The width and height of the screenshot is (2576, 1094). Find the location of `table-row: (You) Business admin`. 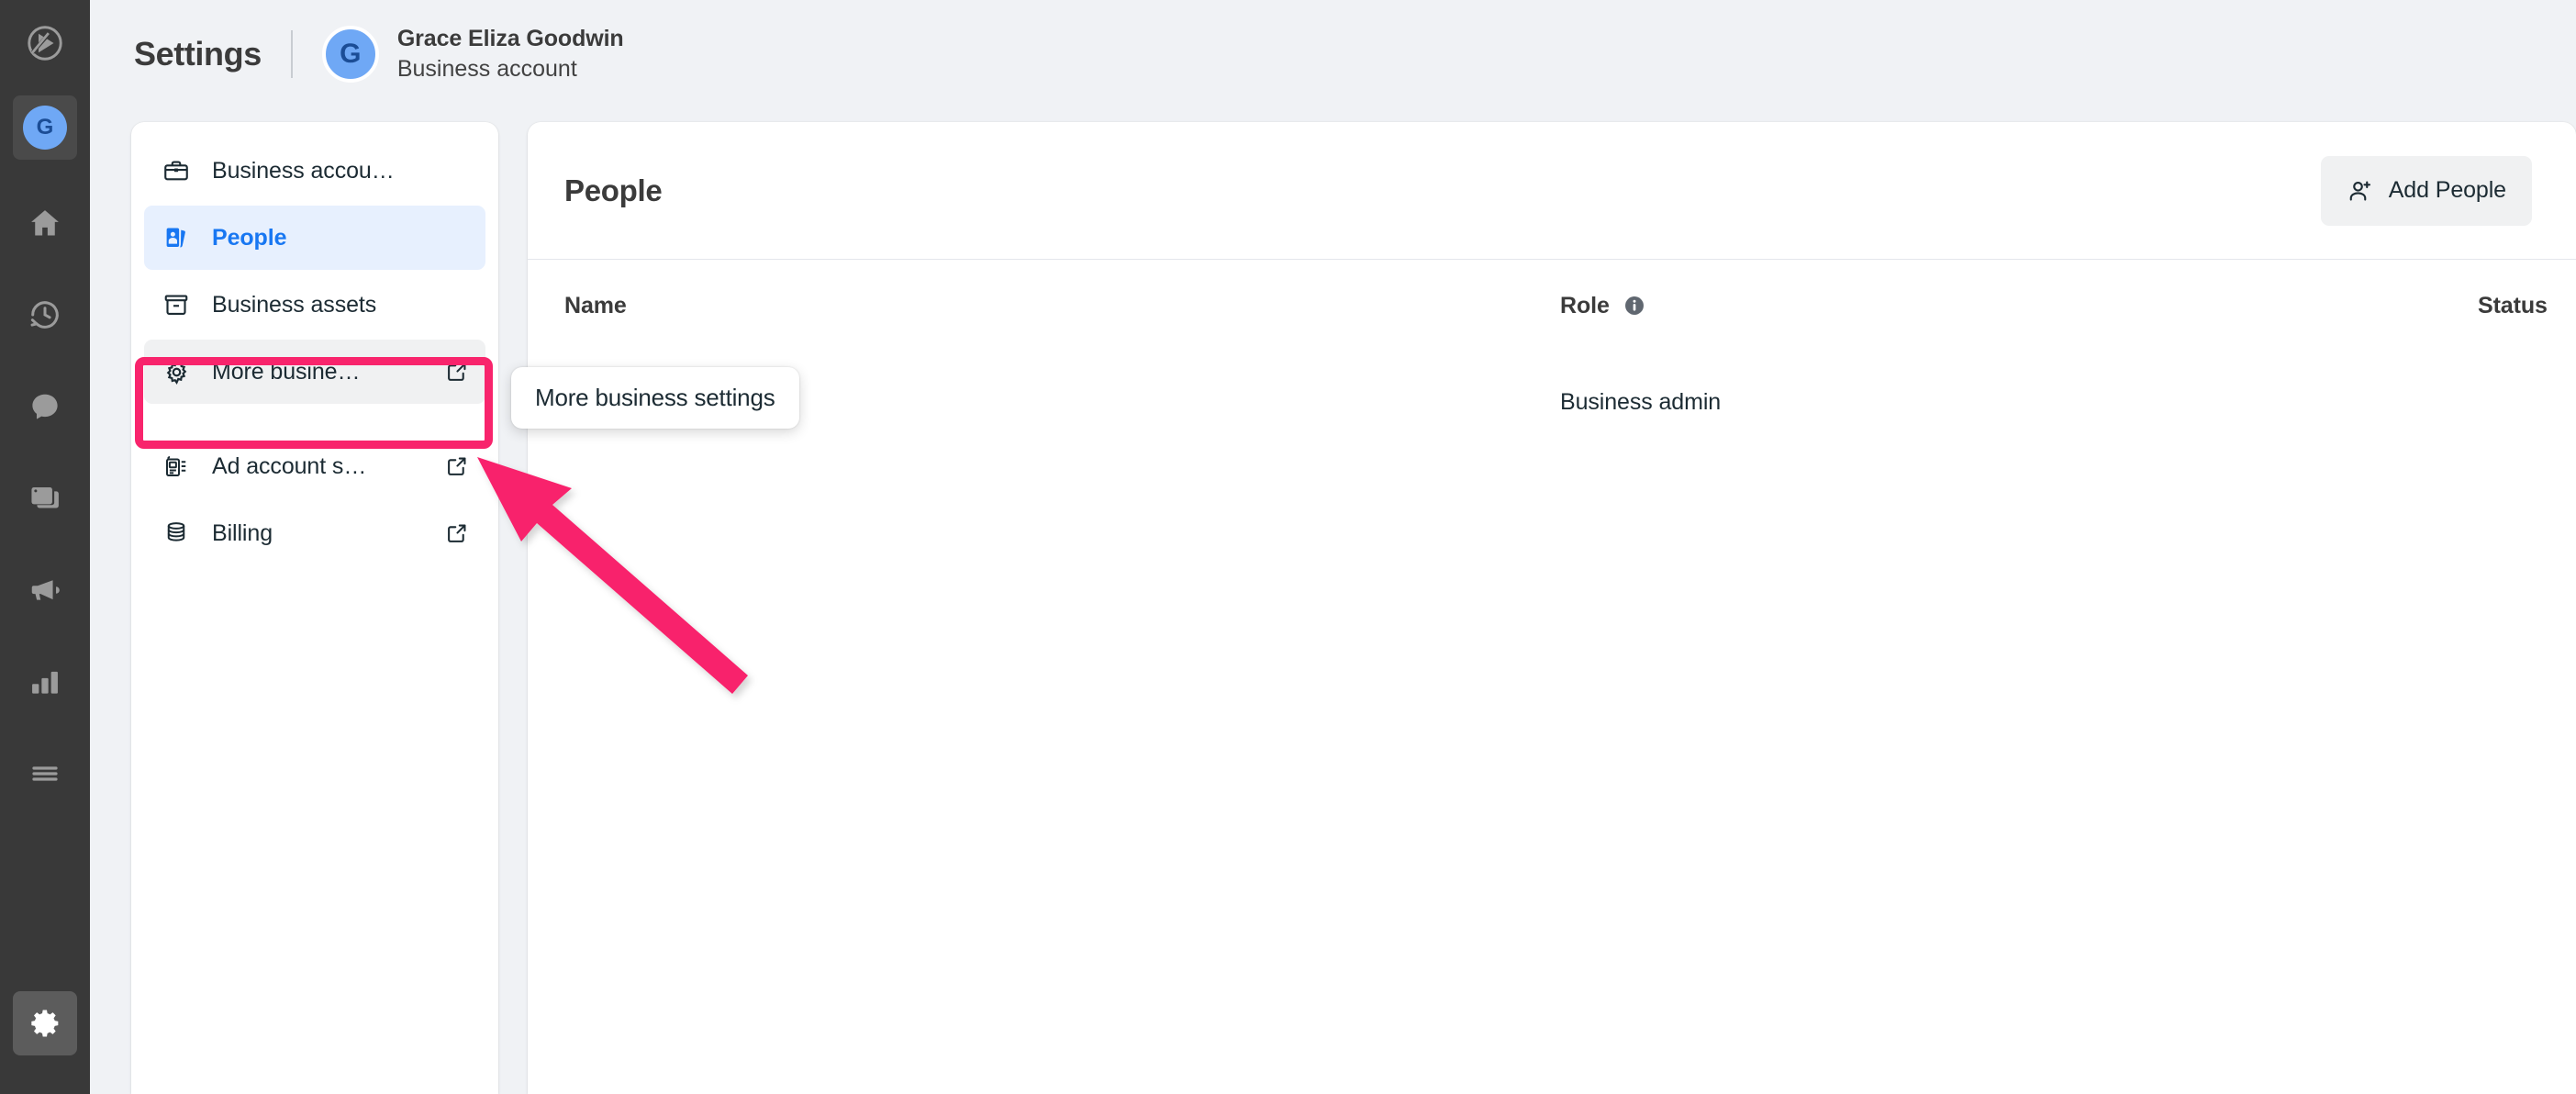

table-row: (You) Business admin is located at coordinates (1552, 402).